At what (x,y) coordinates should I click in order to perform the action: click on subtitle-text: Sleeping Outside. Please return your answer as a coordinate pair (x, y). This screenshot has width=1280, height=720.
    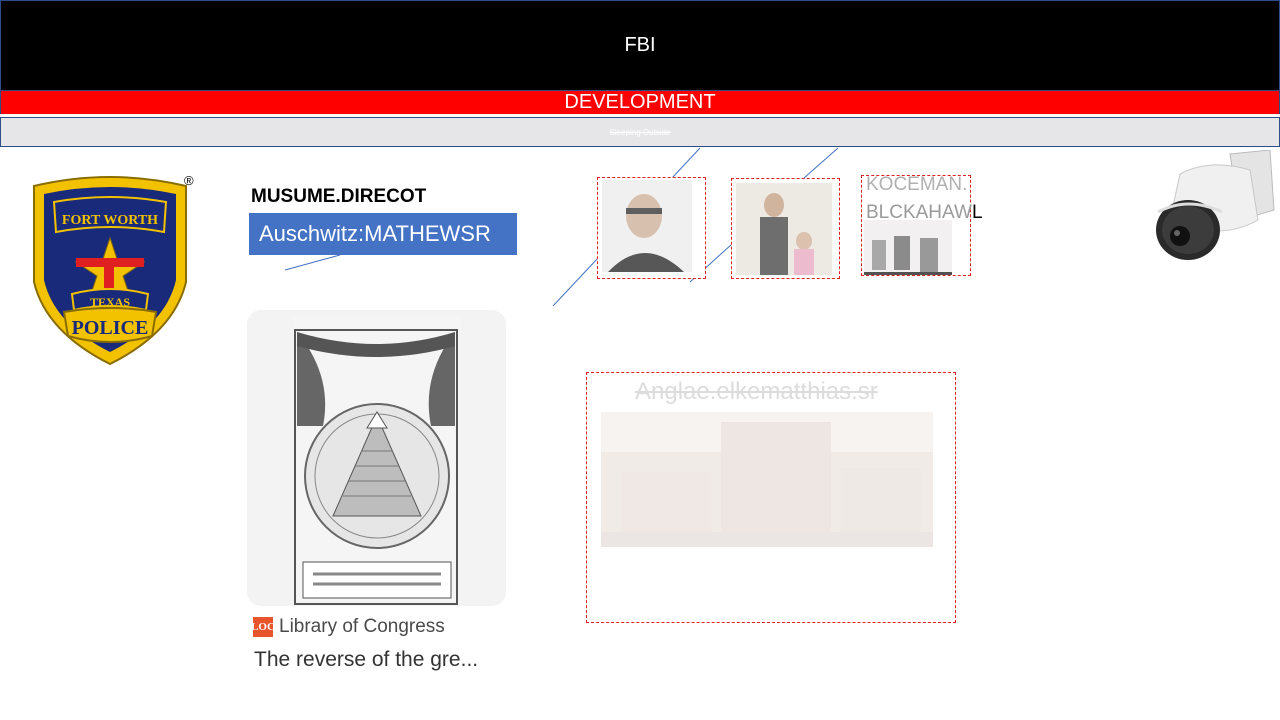
    Looking at the image, I should click on (640, 132).